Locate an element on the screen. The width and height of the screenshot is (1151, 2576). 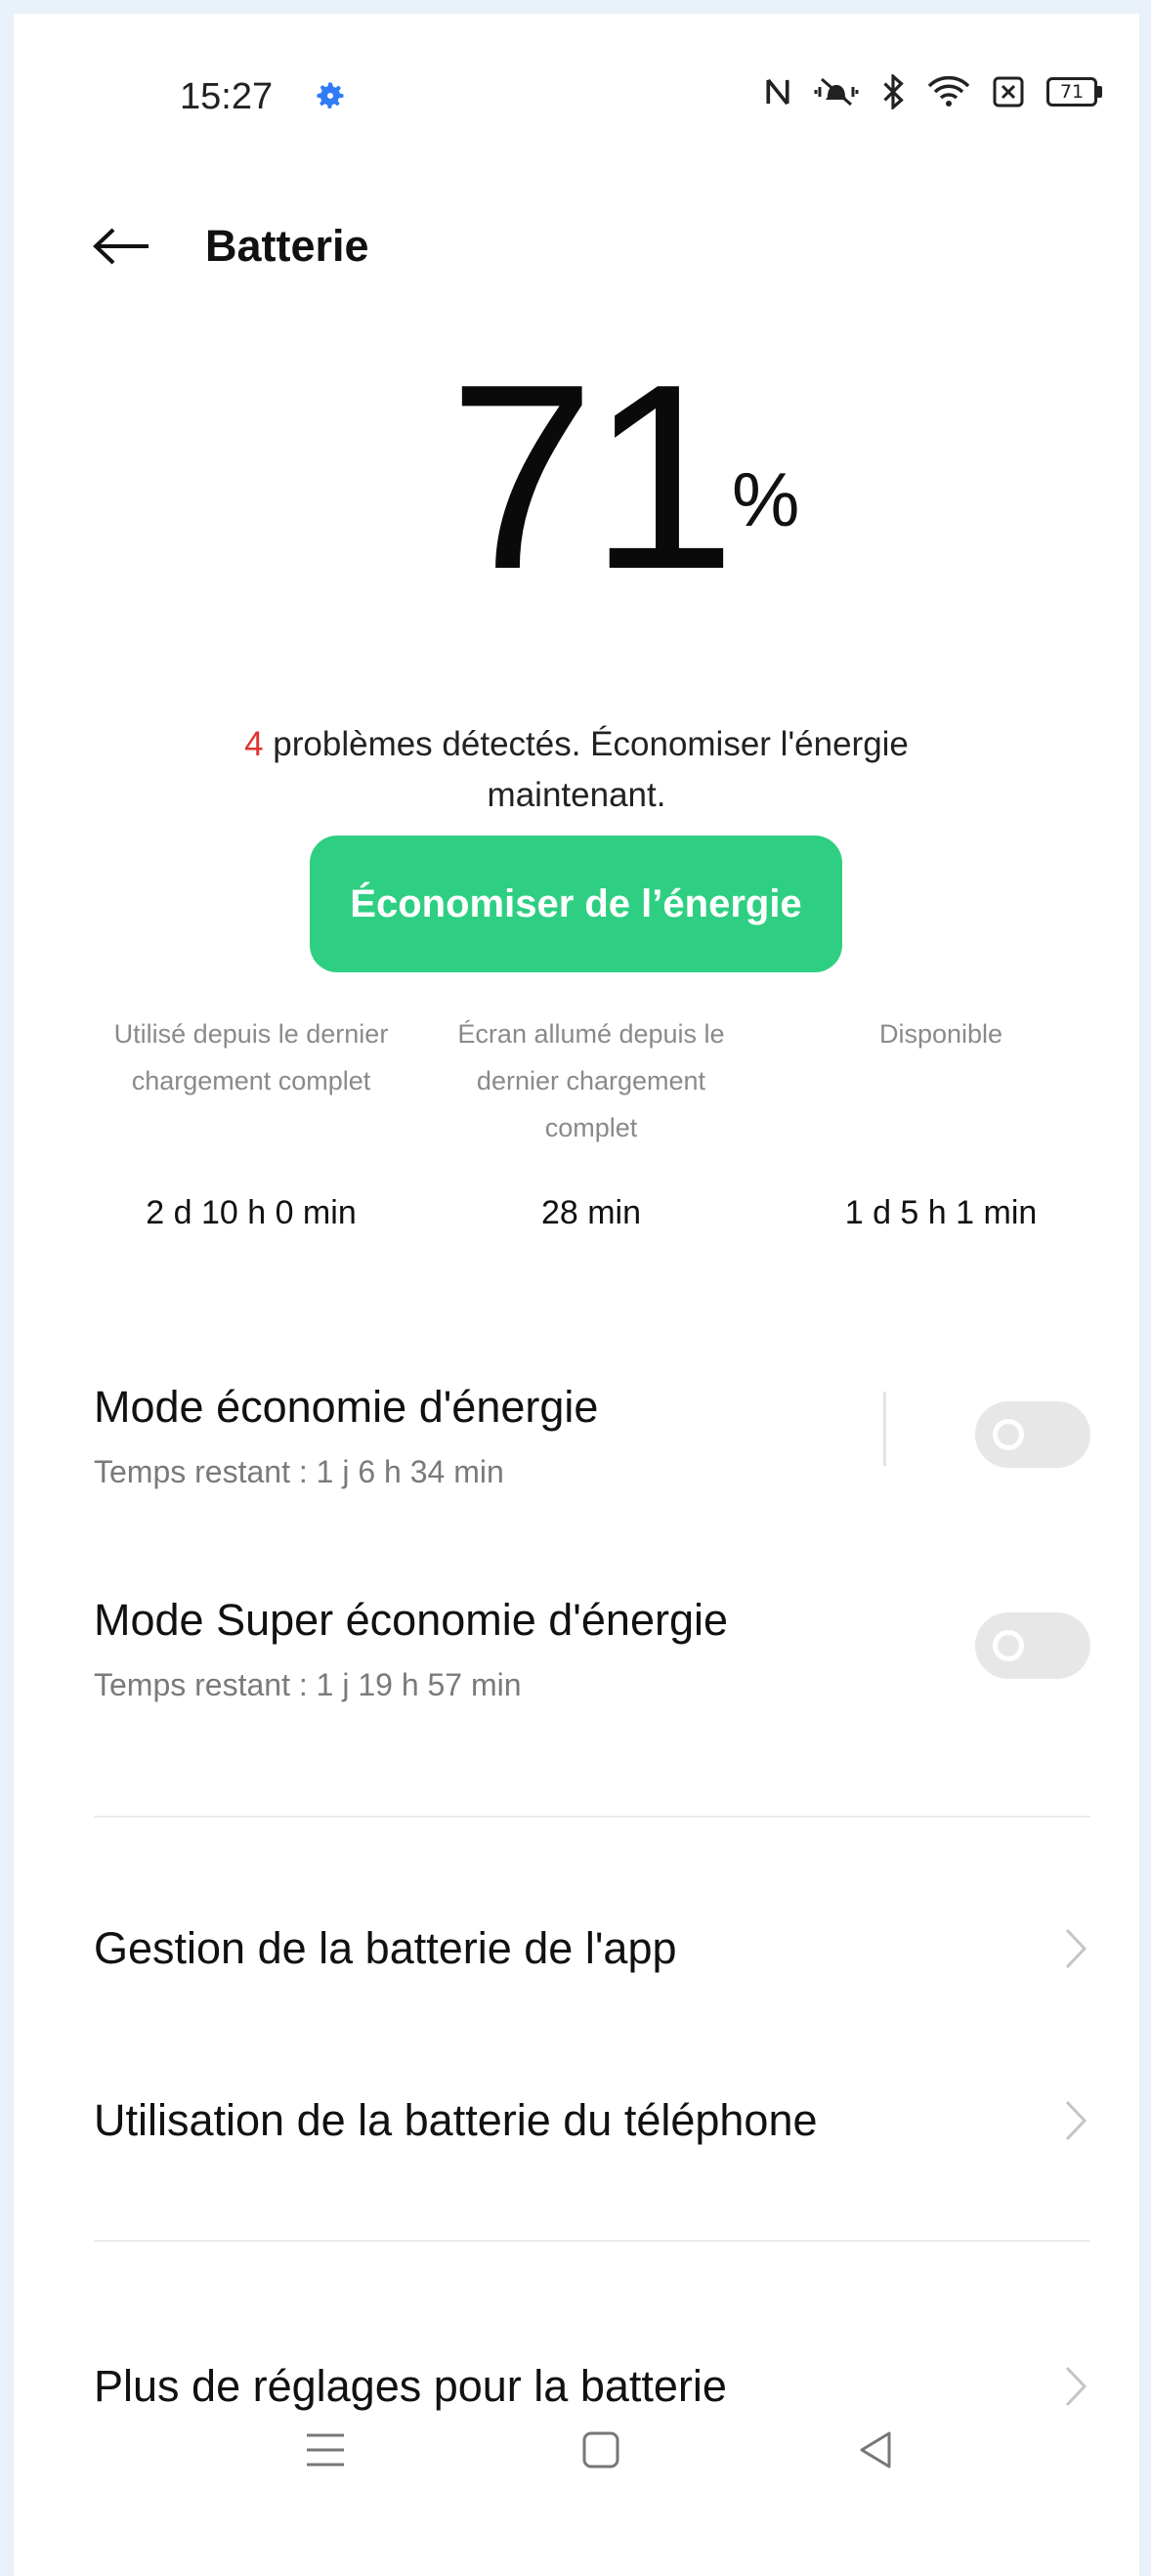
battery-icon: 71 is located at coordinates (1074, 92).